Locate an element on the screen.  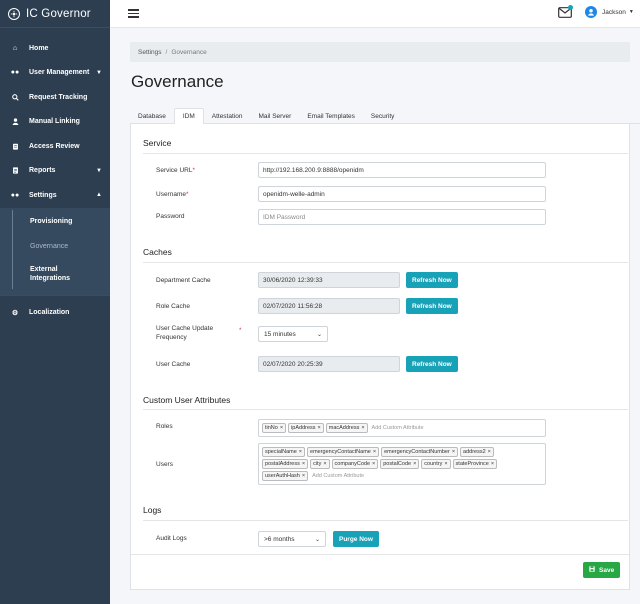
sidebar-subitem-external-integrations: External Integrations is located at coordinates (55, 273).